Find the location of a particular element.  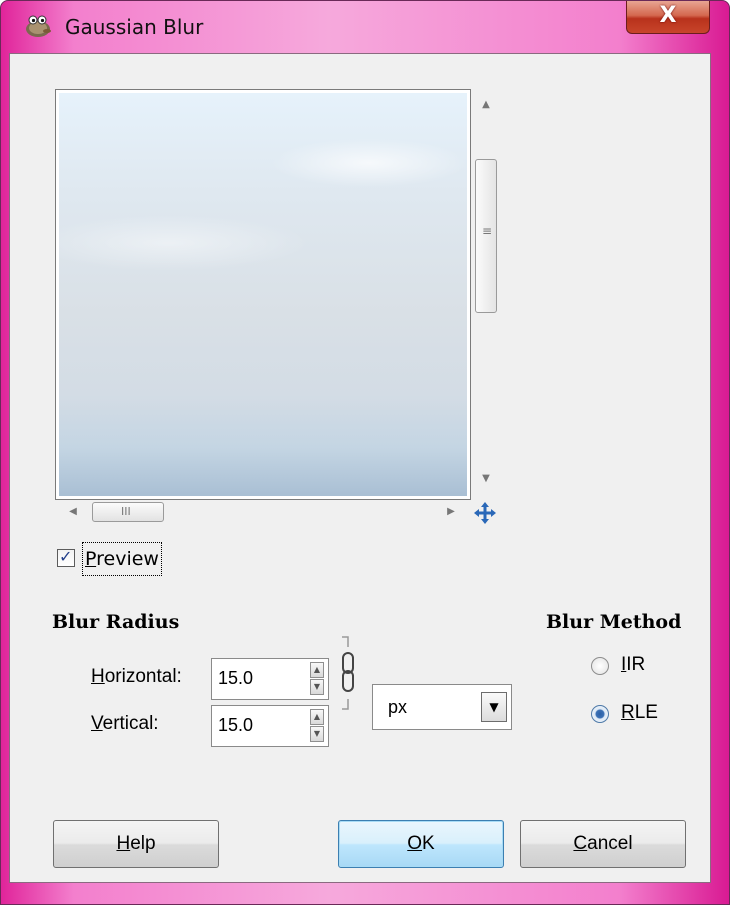

close-icon: X is located at coordinates (668, 15).